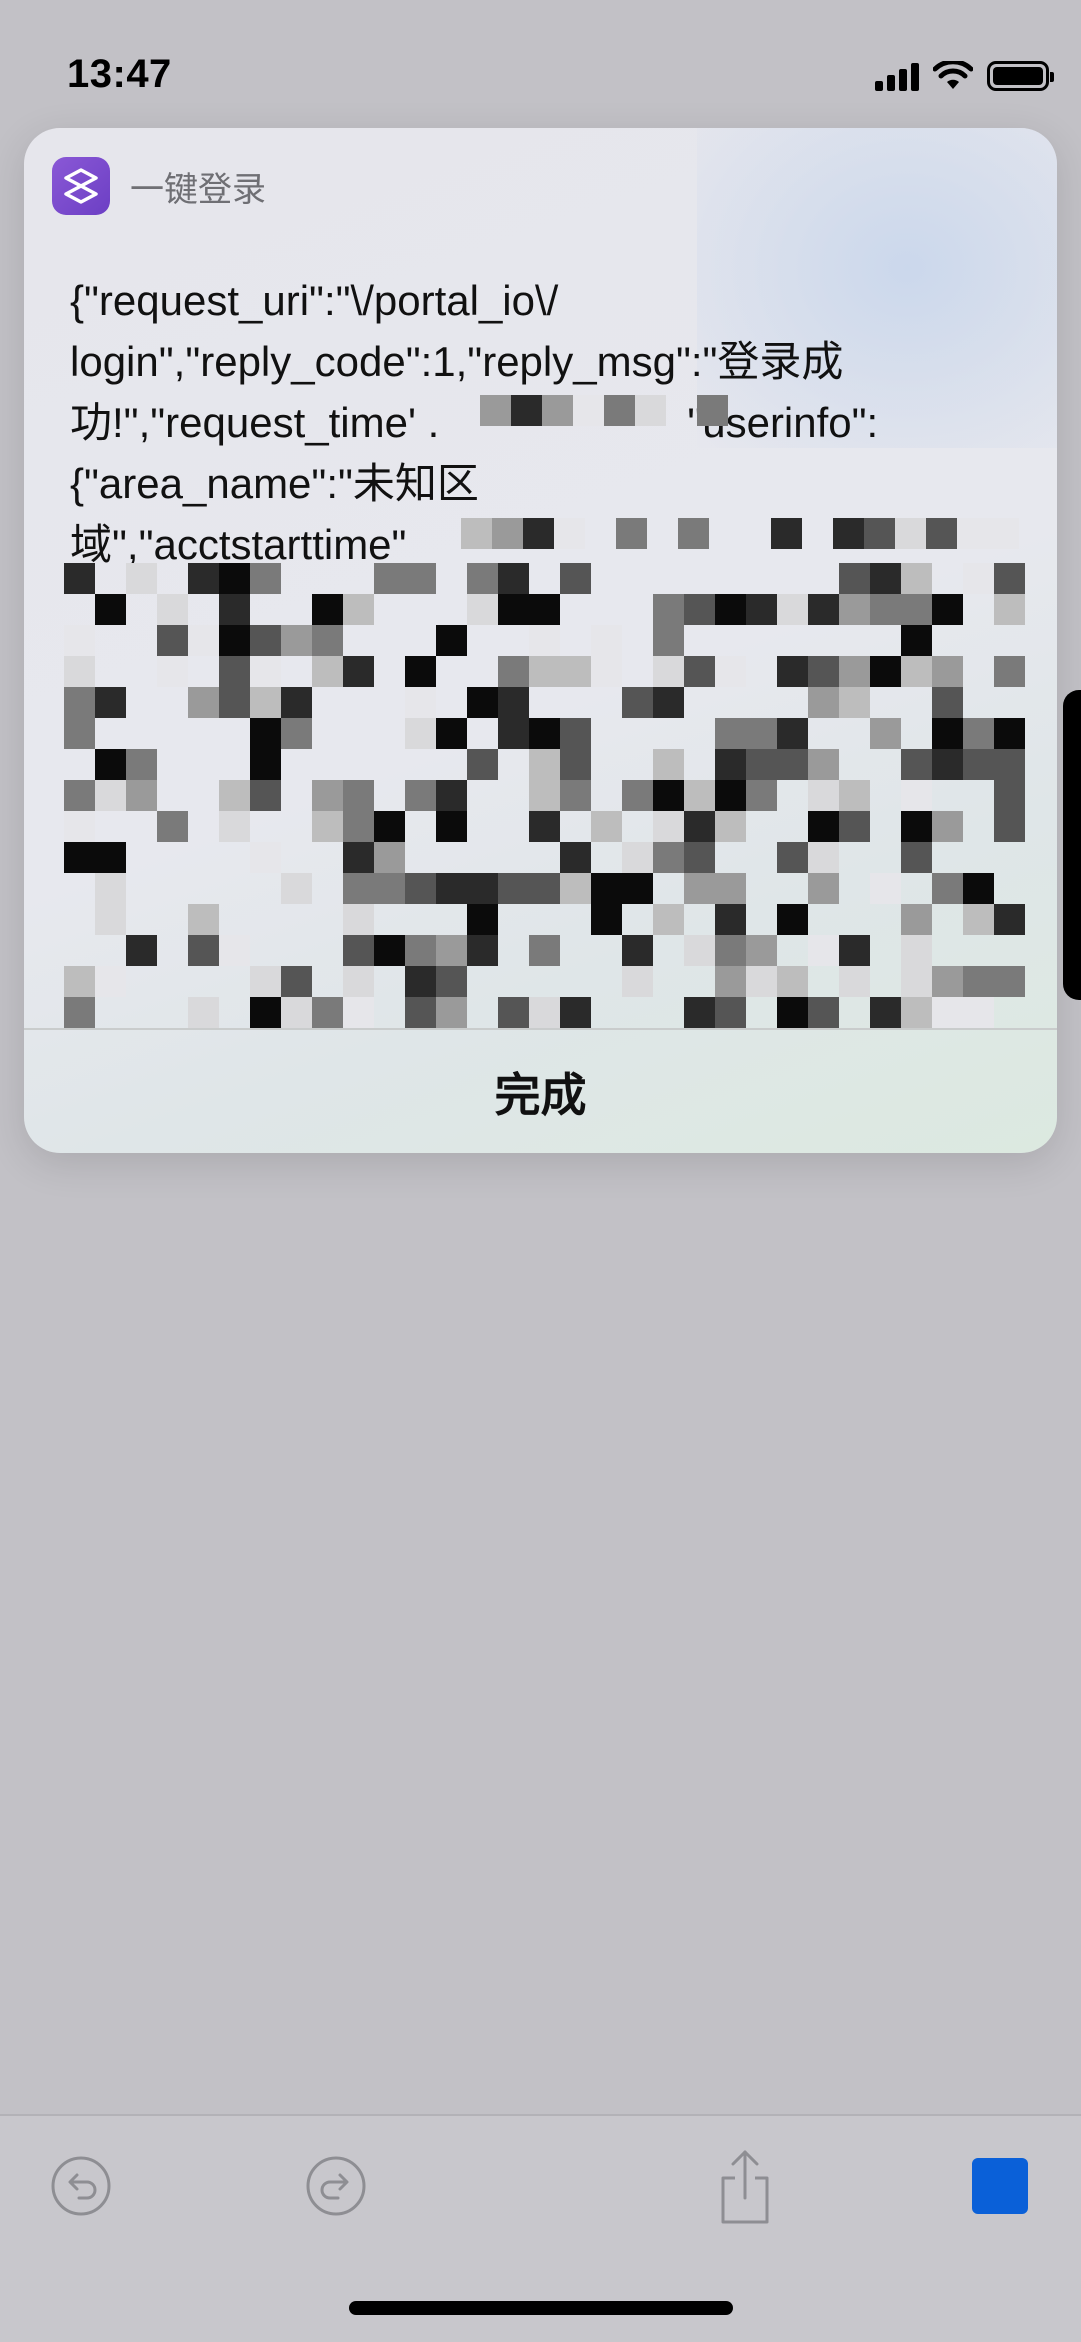 This screenshot has height=2342, width=1081. What do you see at coordinates (81, 2186) in the screenshot?
I see `undo-button` at bounding box center [81, 2186].